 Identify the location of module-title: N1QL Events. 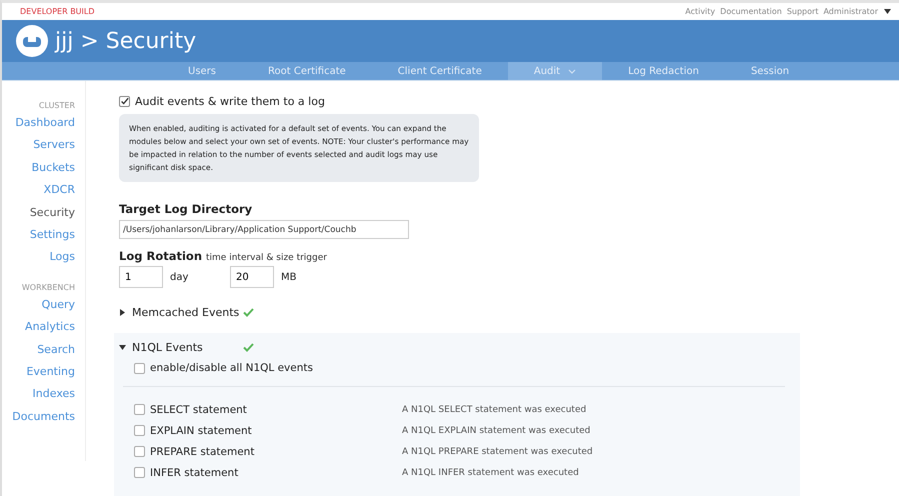
(184, 347).